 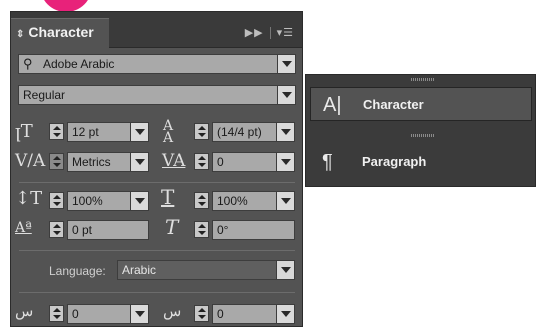 What do you see at coordinates (79, 64) in the screenshot?
I see `font-family-value: Adobe Arabic` at bounding box center [79, 64].